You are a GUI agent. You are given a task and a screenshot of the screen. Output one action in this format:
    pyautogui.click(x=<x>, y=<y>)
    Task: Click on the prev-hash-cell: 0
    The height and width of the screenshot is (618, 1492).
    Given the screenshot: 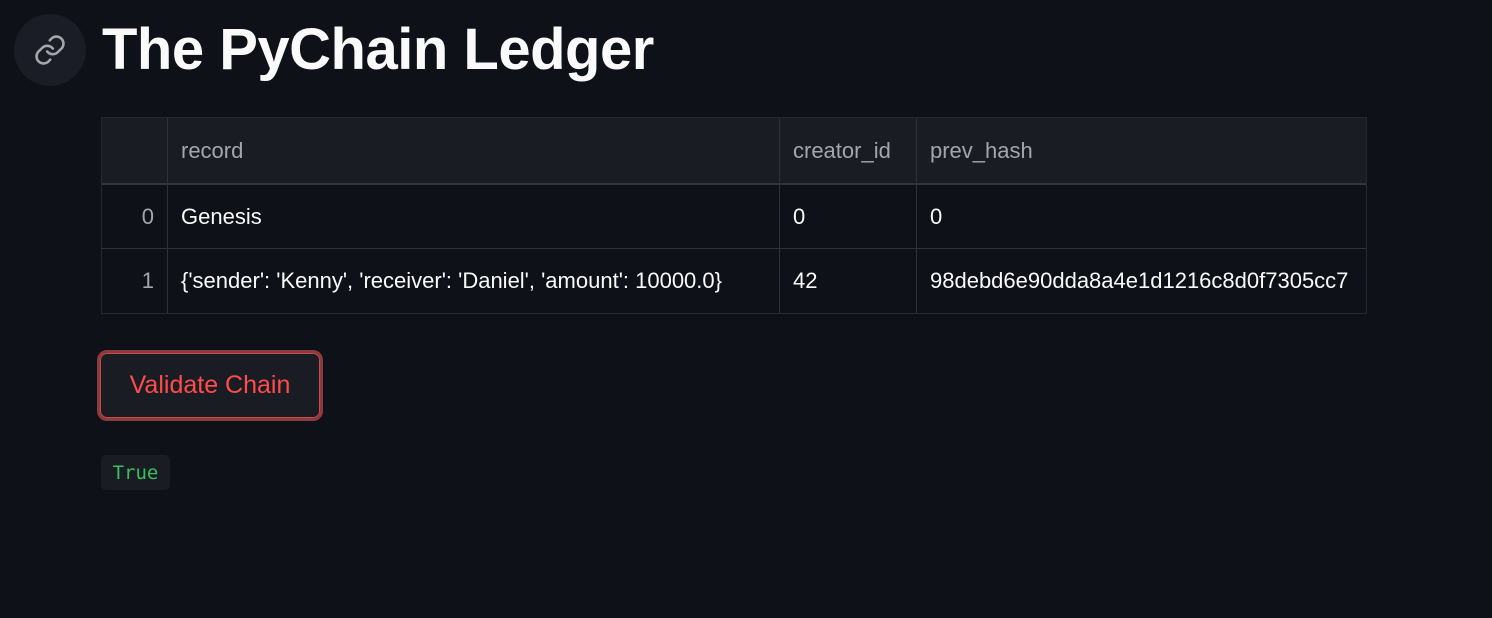 What is the action you would take?
    pyautogui.click(x=1141, y=216)
    